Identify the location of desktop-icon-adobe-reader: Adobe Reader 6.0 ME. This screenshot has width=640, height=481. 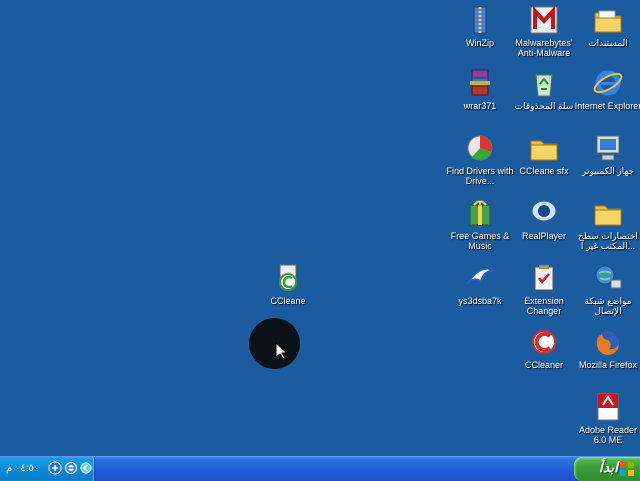
(606, 418).